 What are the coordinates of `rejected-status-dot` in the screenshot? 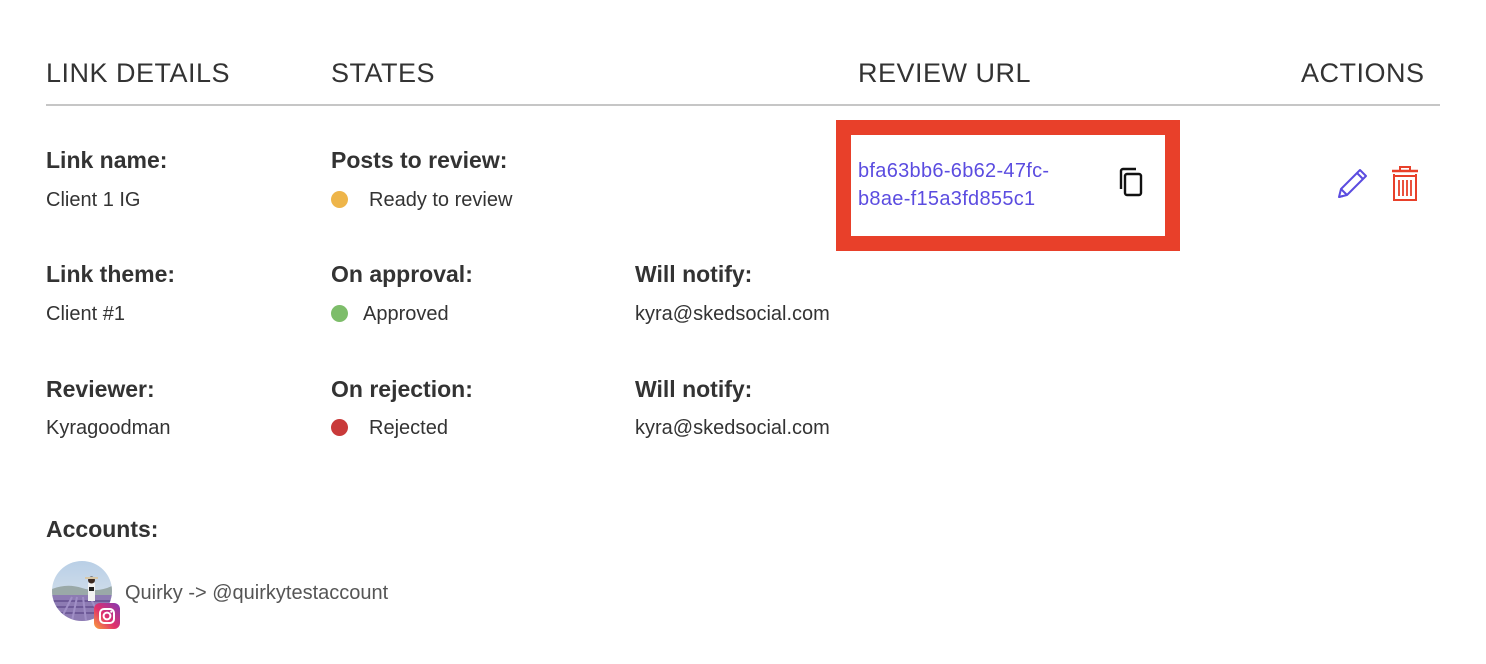 It's located at (339, 427).